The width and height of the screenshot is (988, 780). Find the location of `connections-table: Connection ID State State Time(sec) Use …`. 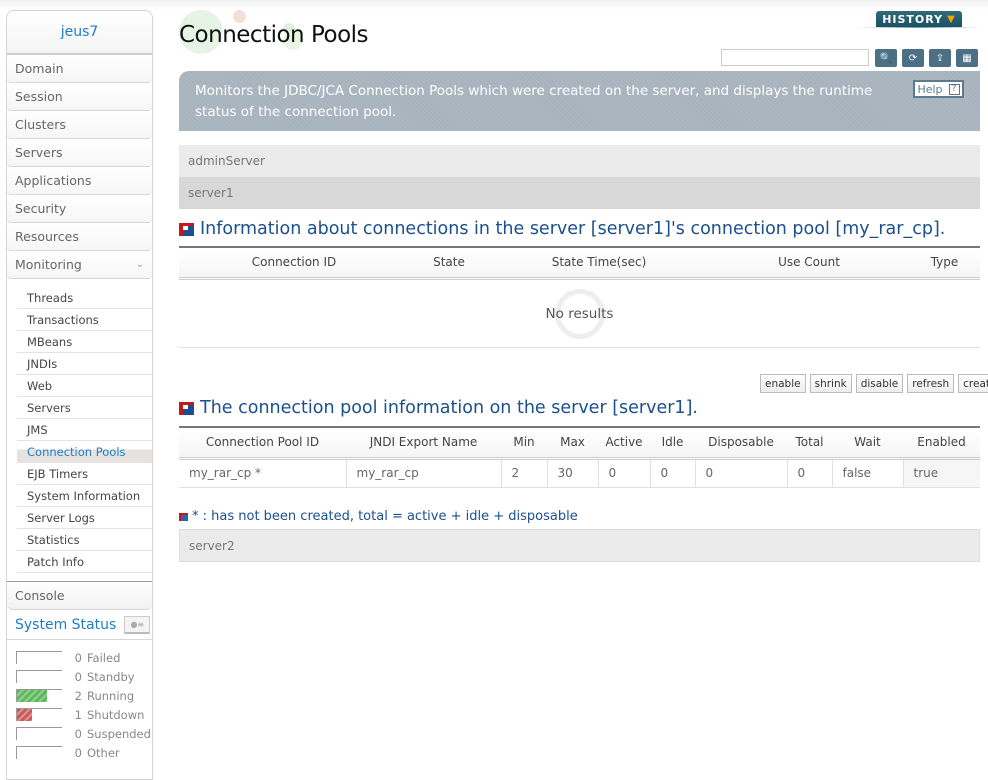

connections-table: Connection ID State State Time(sec) Use … is located at coordinates (579, 263).